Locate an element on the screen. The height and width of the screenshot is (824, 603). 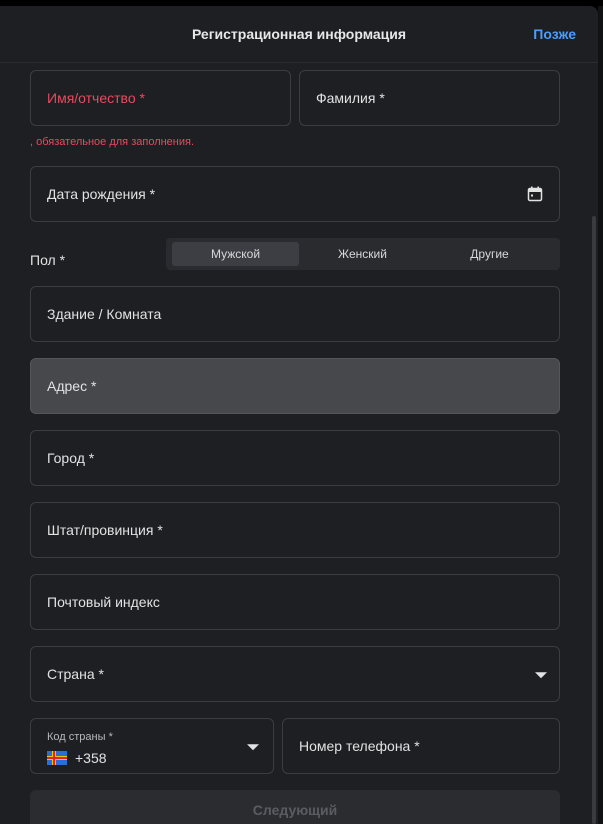
first-name-field: Имя/отчество * is located at coordinates (160, 98).